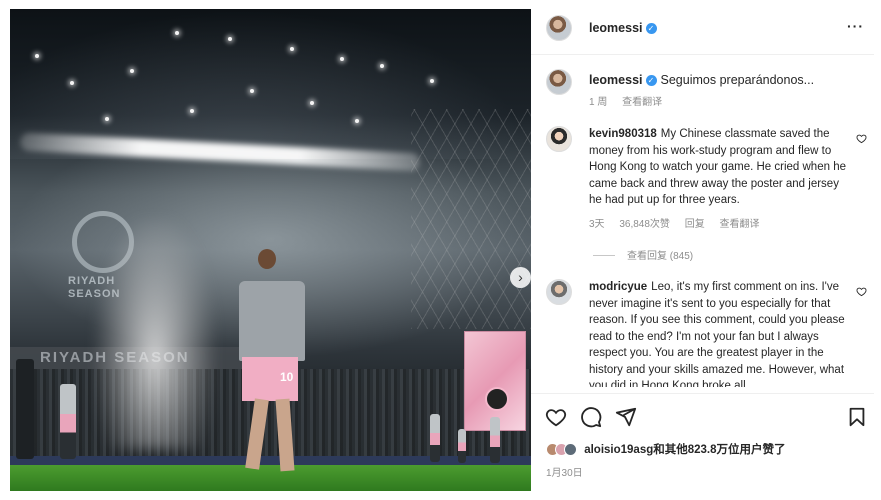  I want to click on player-shorts: 10, so click(270, 379).